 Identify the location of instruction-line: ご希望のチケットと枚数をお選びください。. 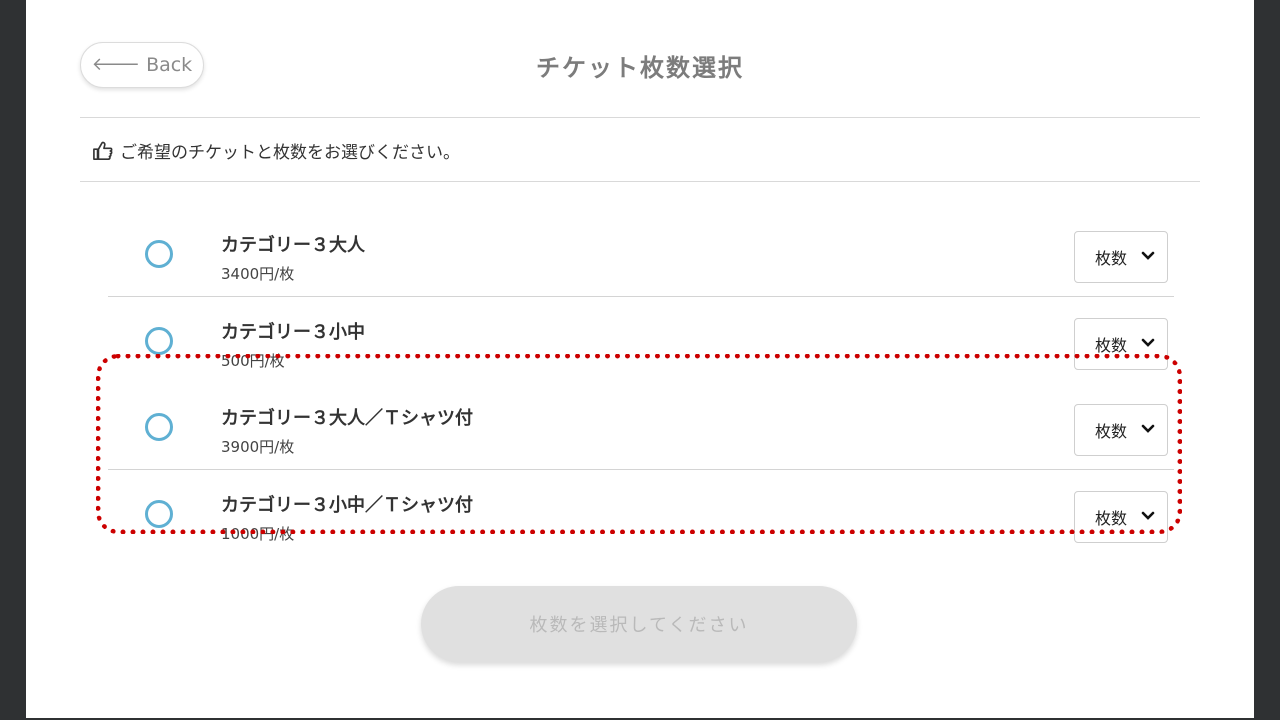
(276, 150).